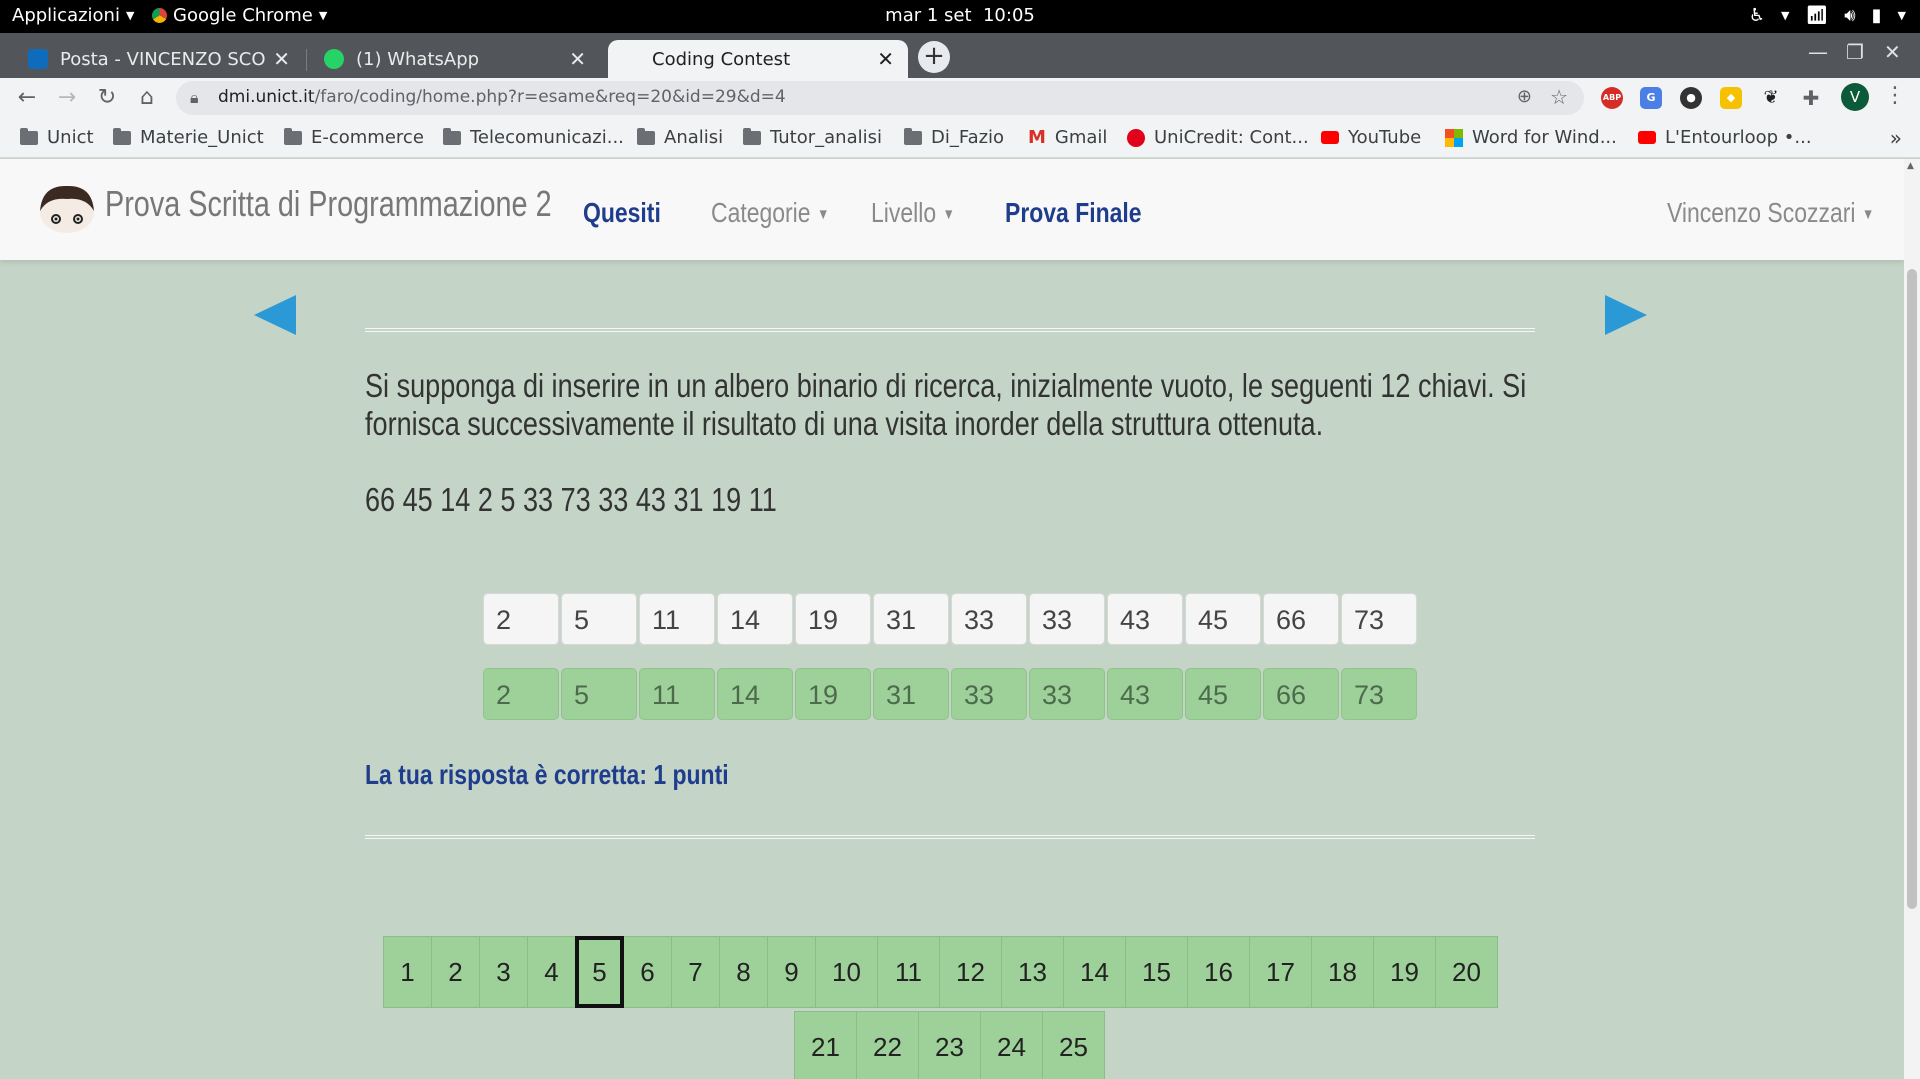  Describe the element at coordinates (833, 619) in the screenshot. I see `answer-cell: 19` at that location.